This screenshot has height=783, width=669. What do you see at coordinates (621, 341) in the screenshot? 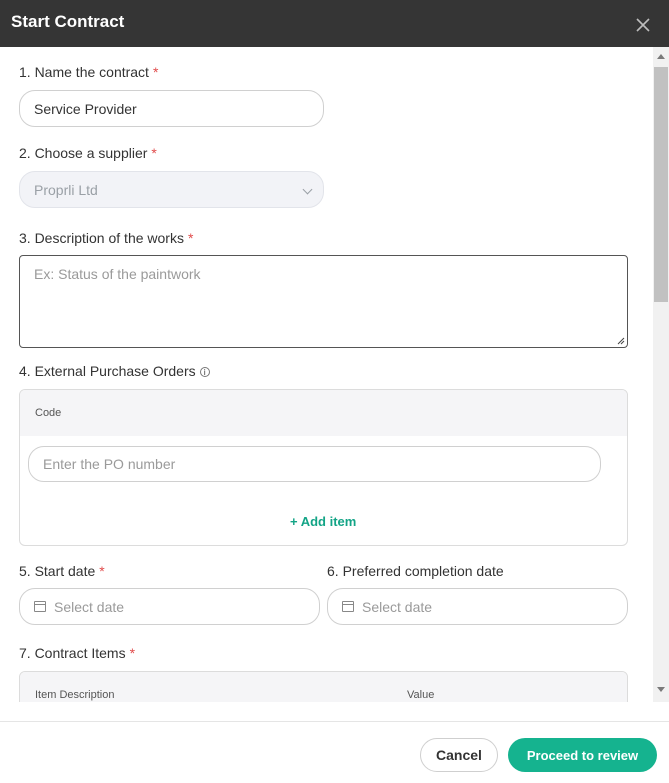
I see `resize-handle-icon` at bounding box center [621, 341].